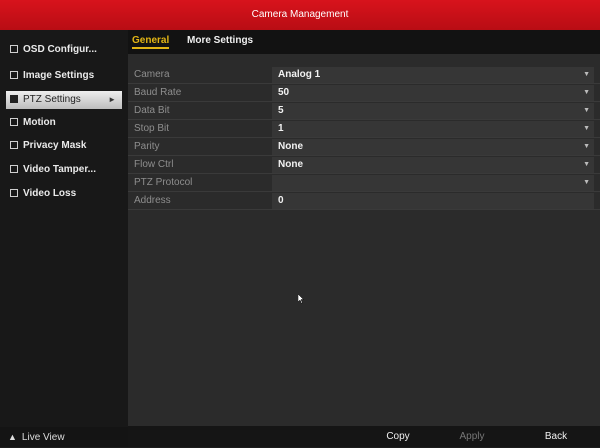  I want to click on setting-label: Flow Ctrl, so click(154, 164).